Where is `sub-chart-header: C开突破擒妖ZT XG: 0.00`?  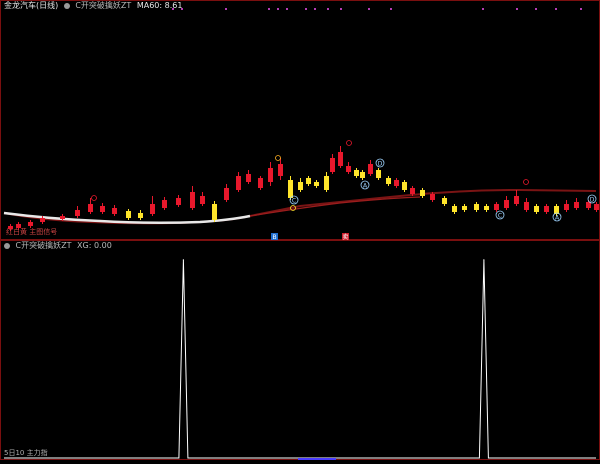
sub-chart-header: C开突破擒妖ZT XG: 0.00 is located at coordinates (59, 246).